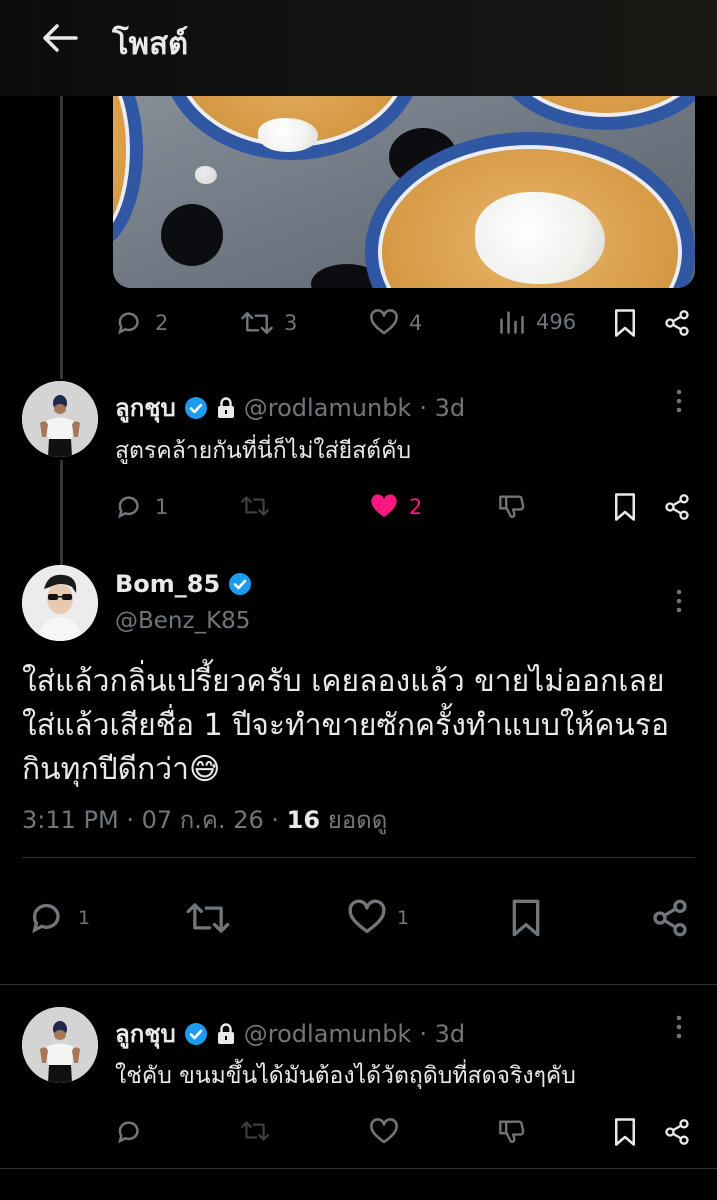 The image size is (717, 1200). I want to click on analytics-icon, so click(512, 322).